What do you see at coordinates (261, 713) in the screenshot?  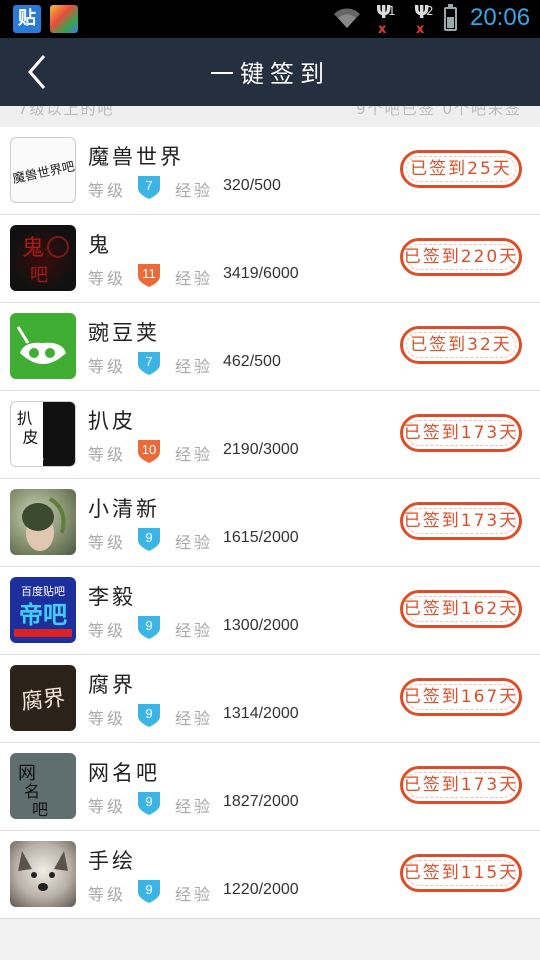 I see `exp-value: 1314/2000` at bounding box center [261, 713].